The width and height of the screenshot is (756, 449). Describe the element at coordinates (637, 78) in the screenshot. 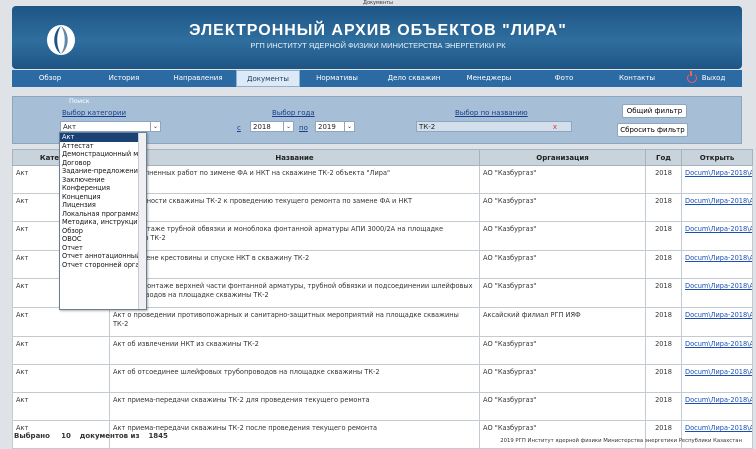

I see `nav-contacts: Контакты` at that location.